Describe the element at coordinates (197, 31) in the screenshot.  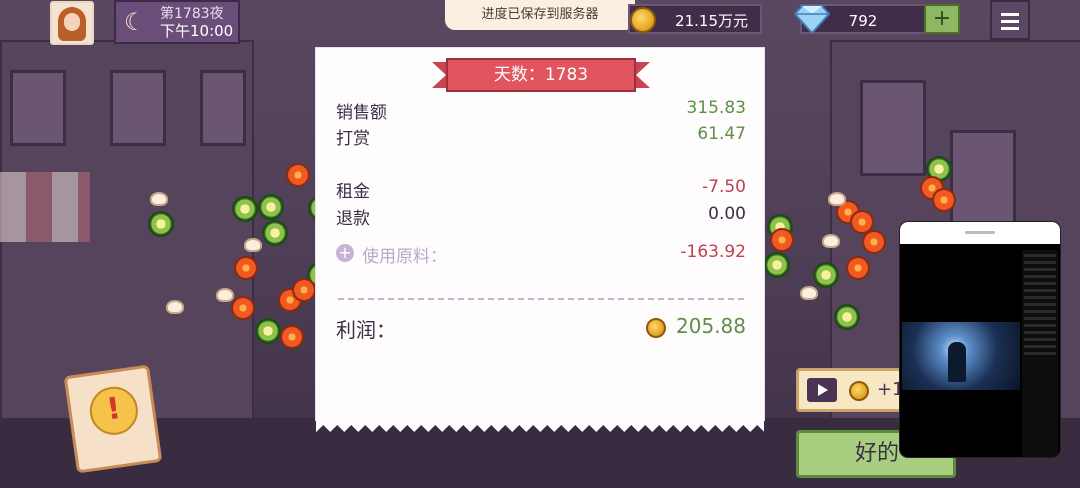
I see `clock-time: 下午10:00` at that location.